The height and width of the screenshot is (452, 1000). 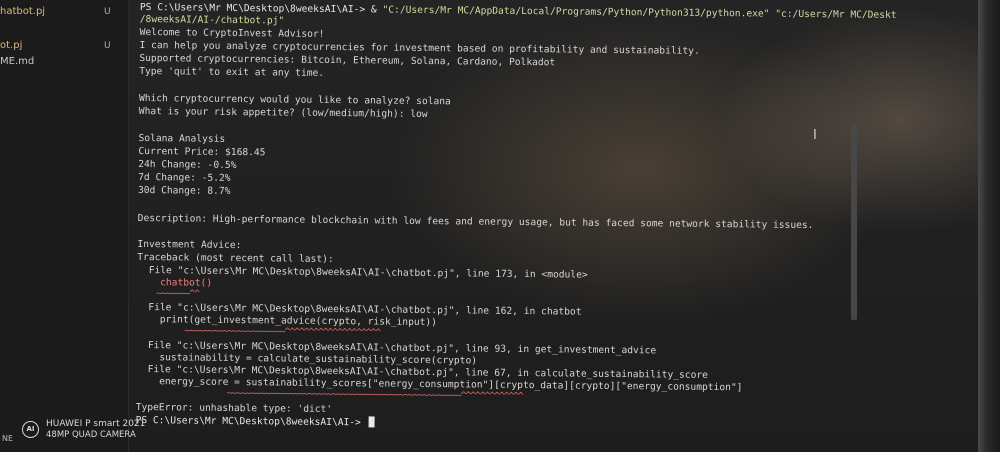 I want to click on sidebar-file-label: ME.md, so click(x=17, y=61).